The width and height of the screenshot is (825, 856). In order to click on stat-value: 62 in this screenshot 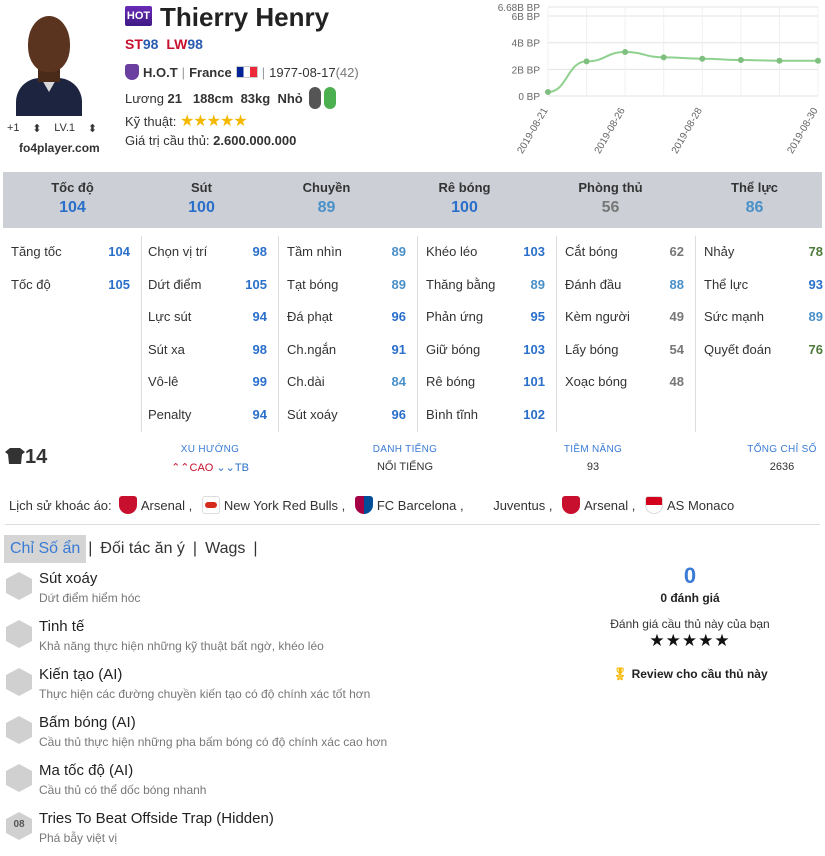, I will do `click(676, 251)`.